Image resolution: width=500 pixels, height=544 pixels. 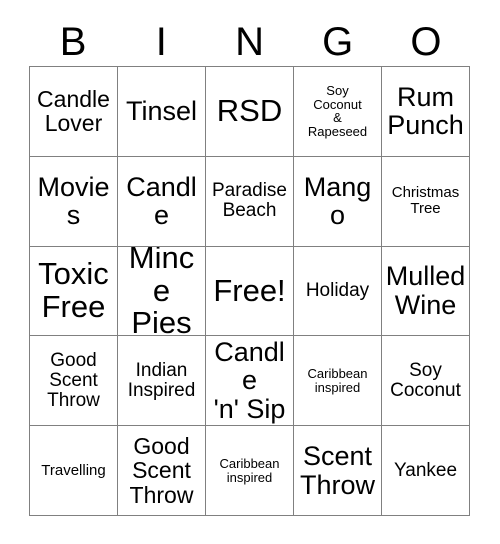 I want to click on bingo-cell-label: Yankee, so click(x=425, y=470).